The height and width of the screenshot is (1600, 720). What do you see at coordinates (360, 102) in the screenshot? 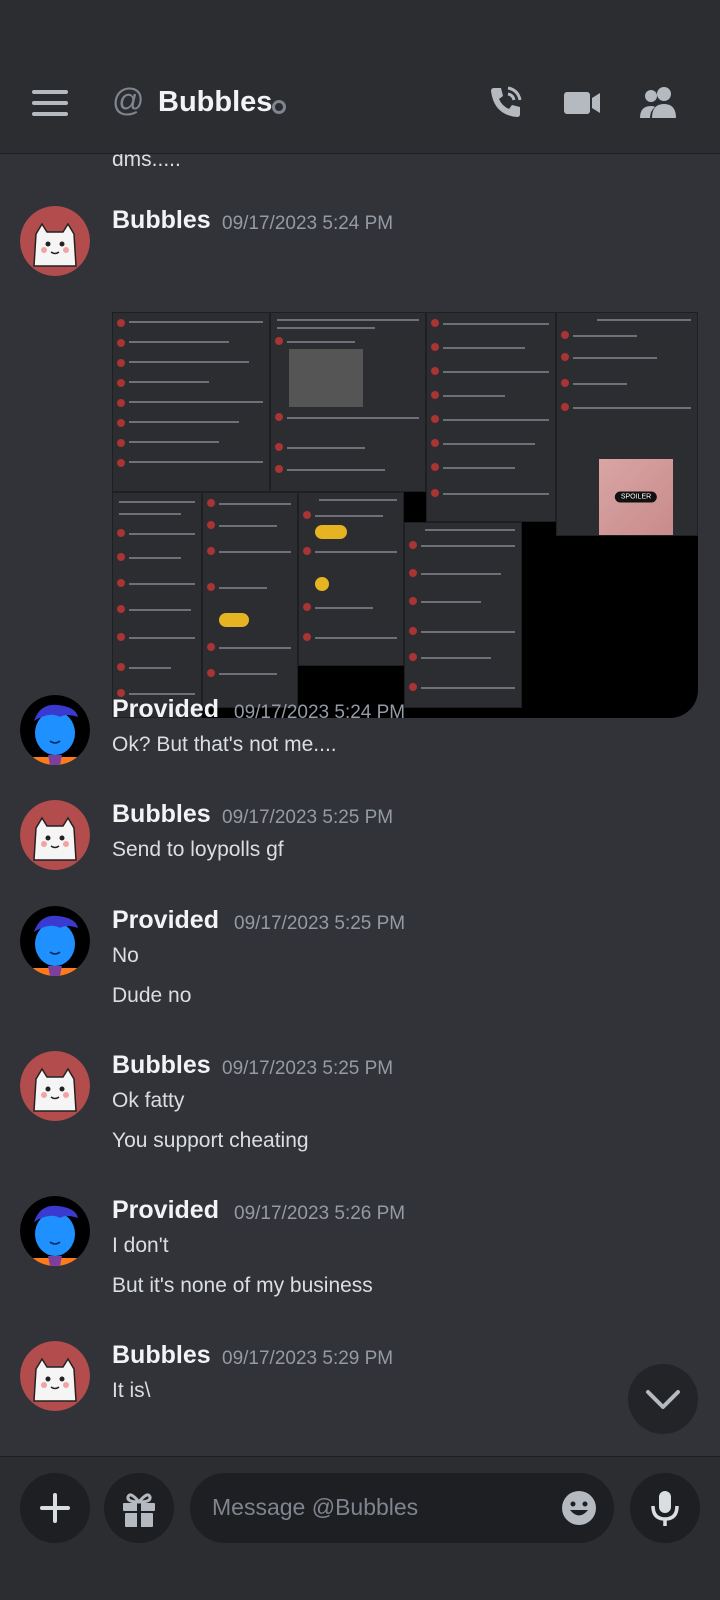
I see `channel-header: @ Bubbles` at bounding box center [360, 102].